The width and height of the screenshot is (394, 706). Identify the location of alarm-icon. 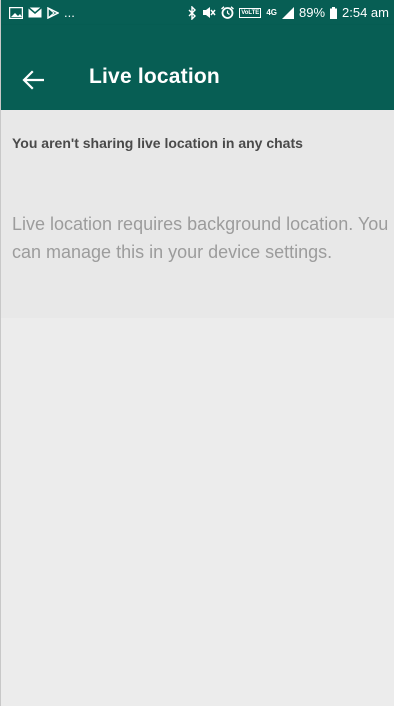
(228, 12).